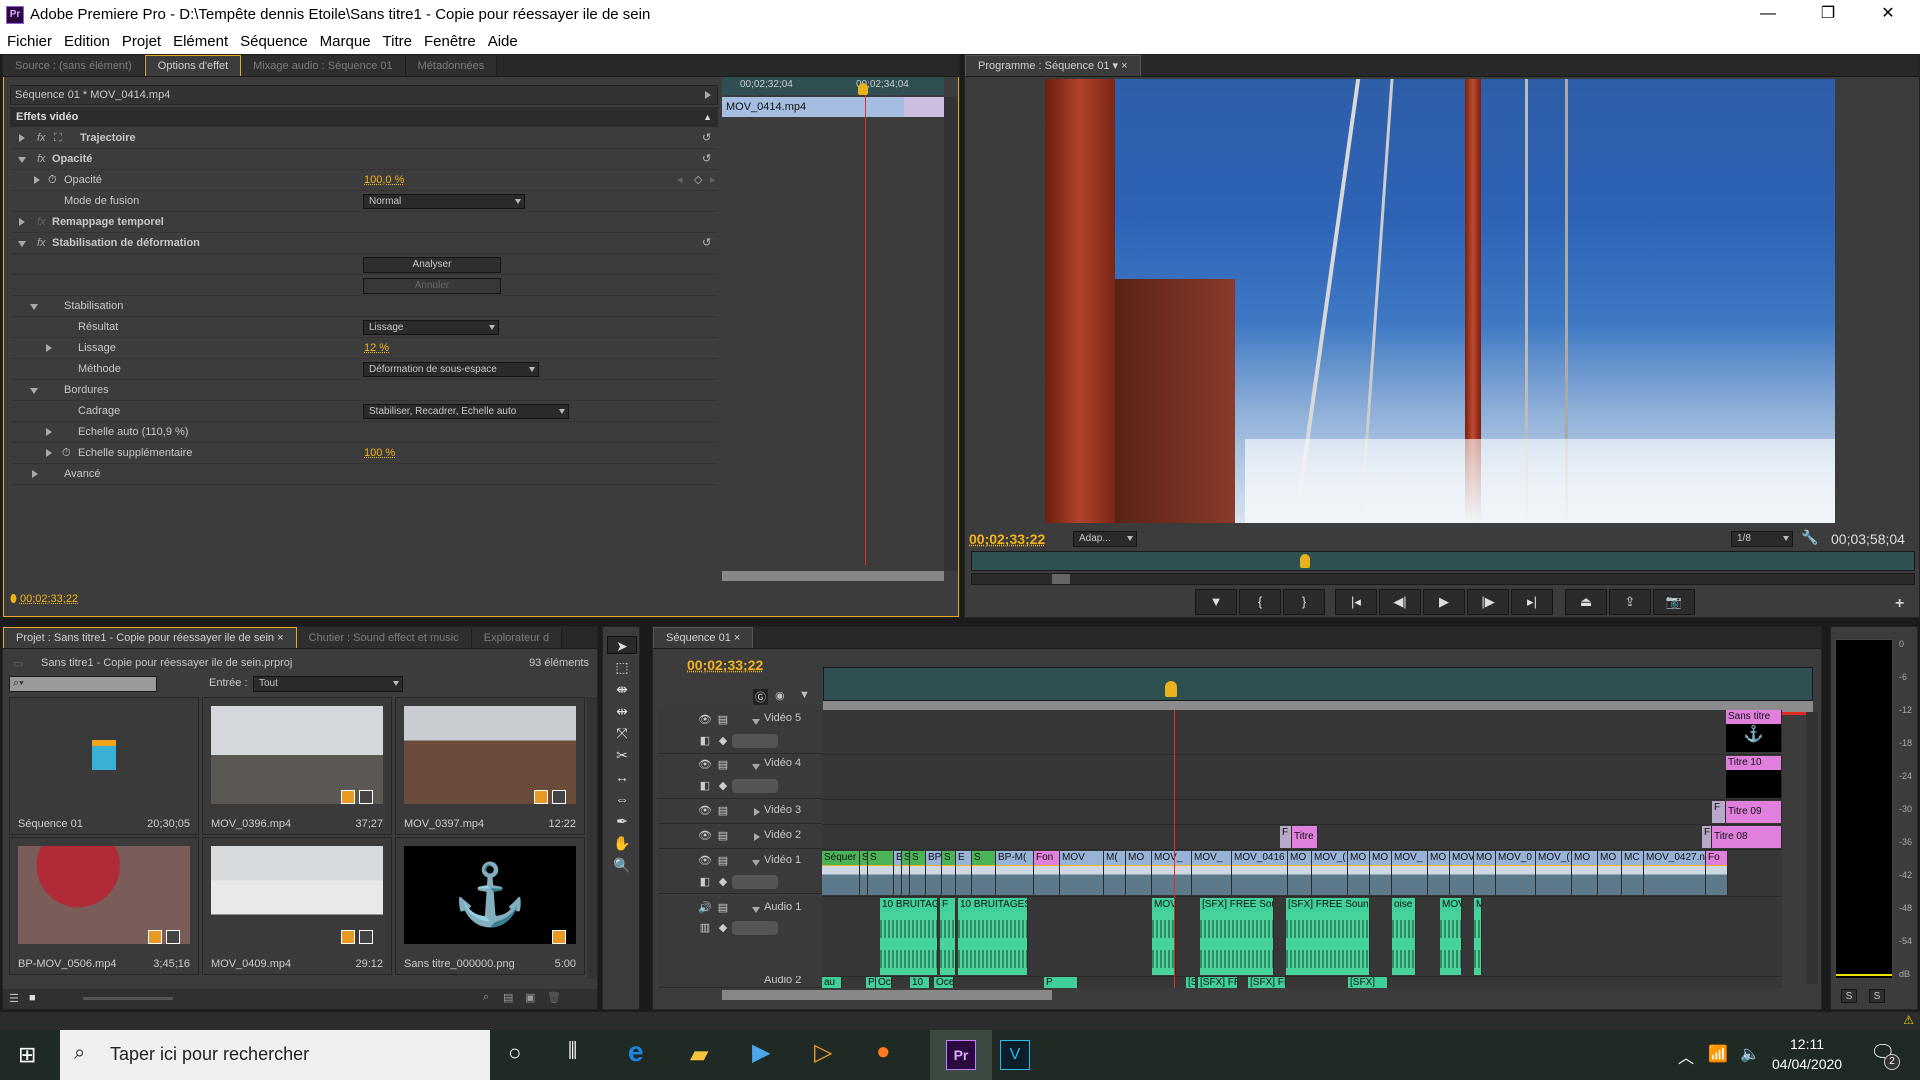 The height and width of the screenshot is (1080, 1920). What do you see at coordinates (622, 689) in the screenshot?
I see `ripple-edit-tool-icon: ⇼` at bounding box center [622, 689].